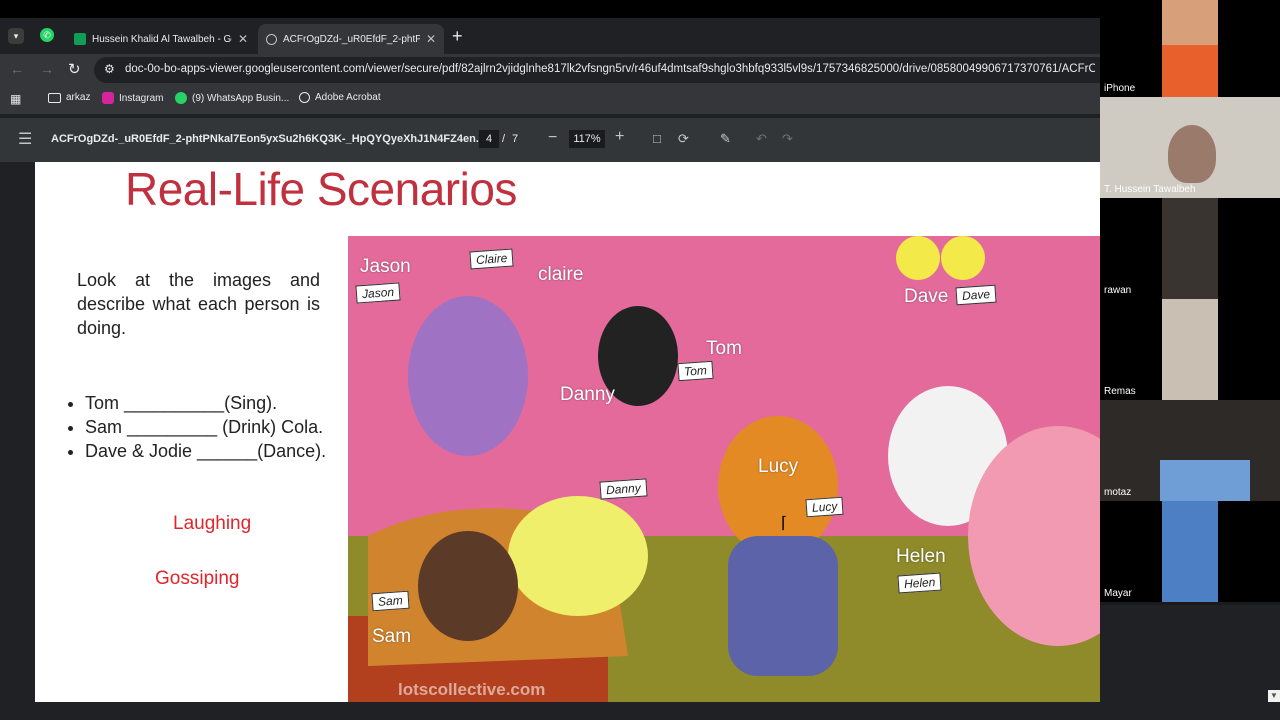 The image size is (1280, 720). I want to click on participant-tile: rawan, so click(1190, 248).